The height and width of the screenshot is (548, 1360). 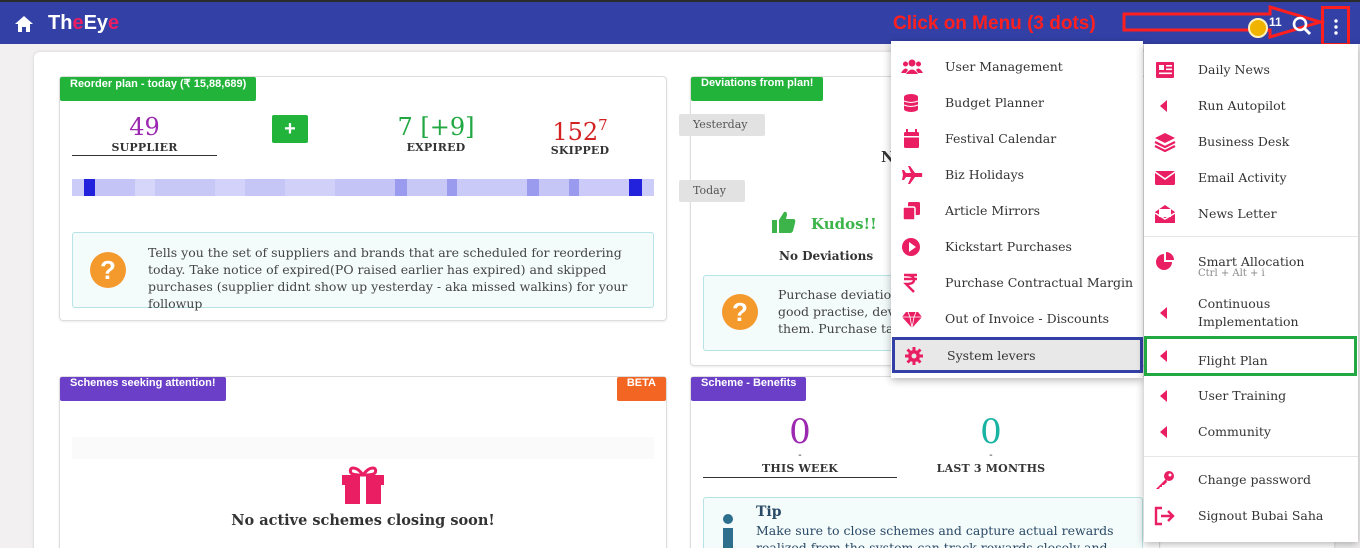 I want to click on copy-icon, so click(x=911, y=211).